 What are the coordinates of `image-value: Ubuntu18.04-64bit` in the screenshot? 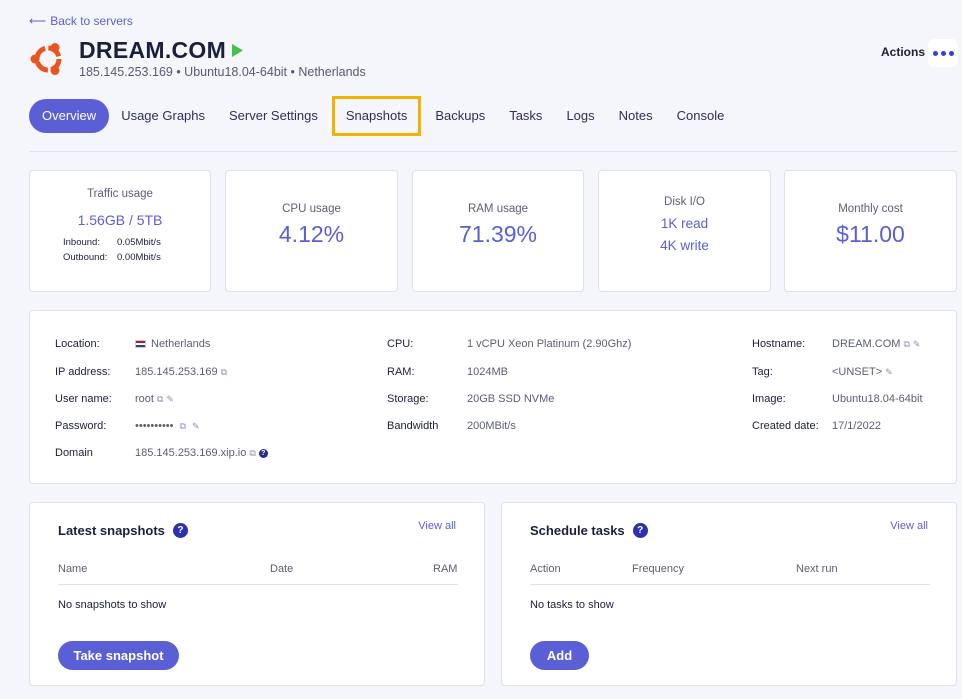 It's located at (877, 399).